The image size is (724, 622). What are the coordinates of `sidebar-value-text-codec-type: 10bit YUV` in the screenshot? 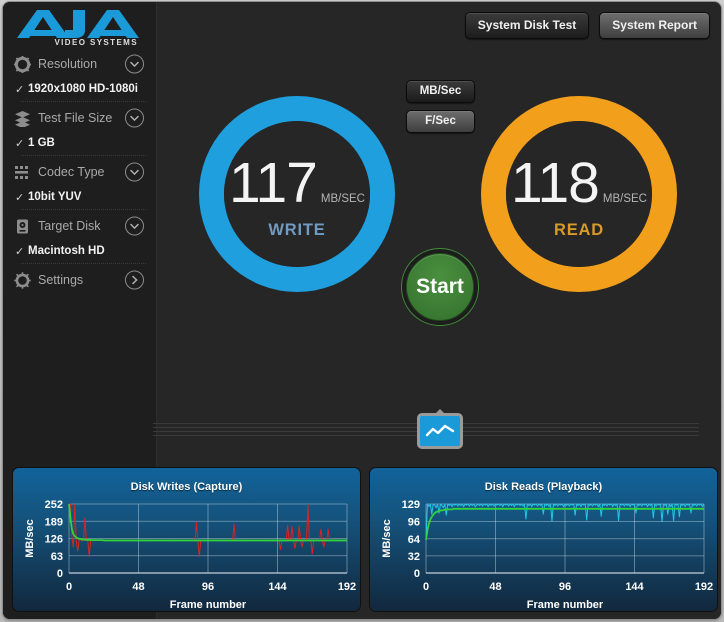 It's located at (55, 197).